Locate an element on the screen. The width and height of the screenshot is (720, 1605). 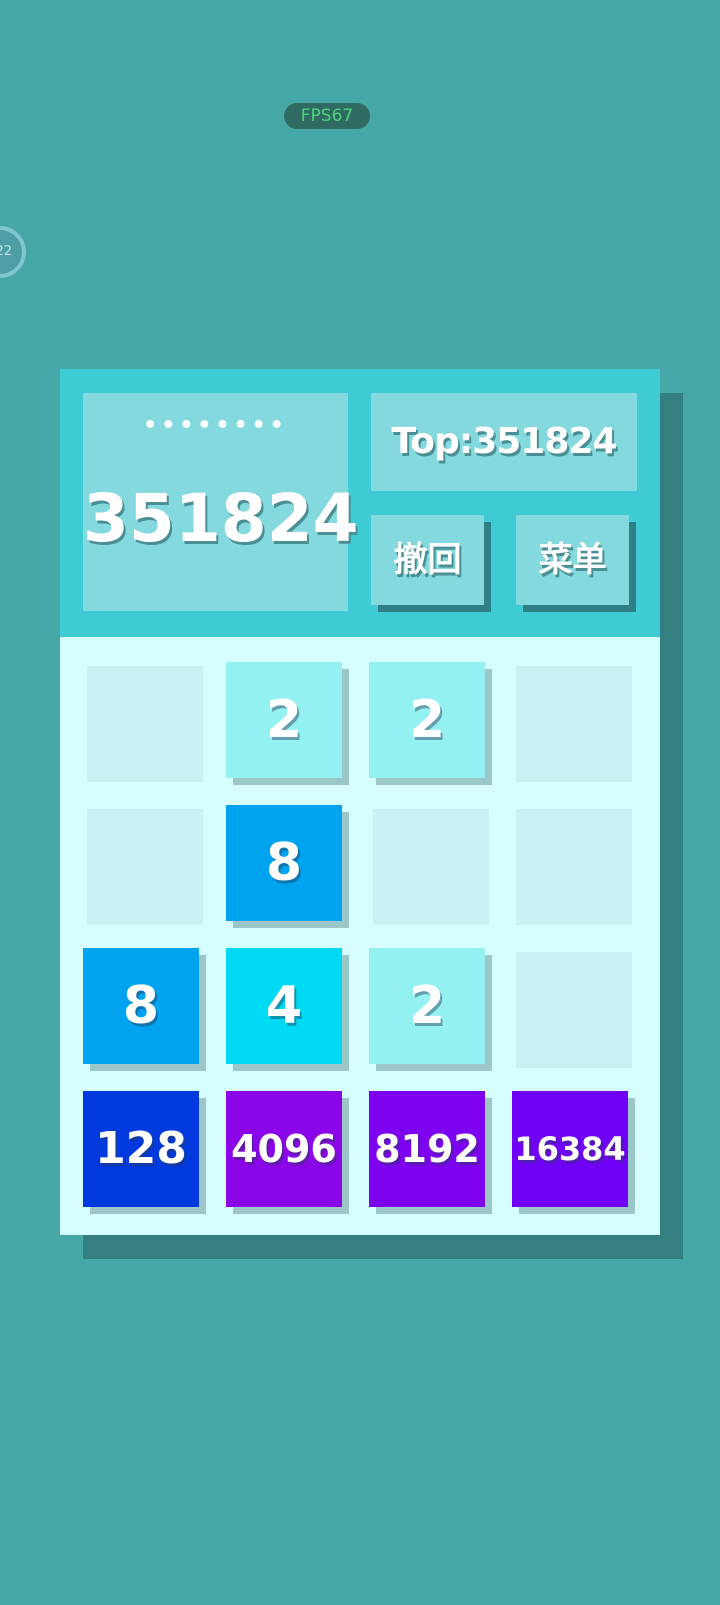
tile-8192: 8192 is located at coordinates (427, 1149).